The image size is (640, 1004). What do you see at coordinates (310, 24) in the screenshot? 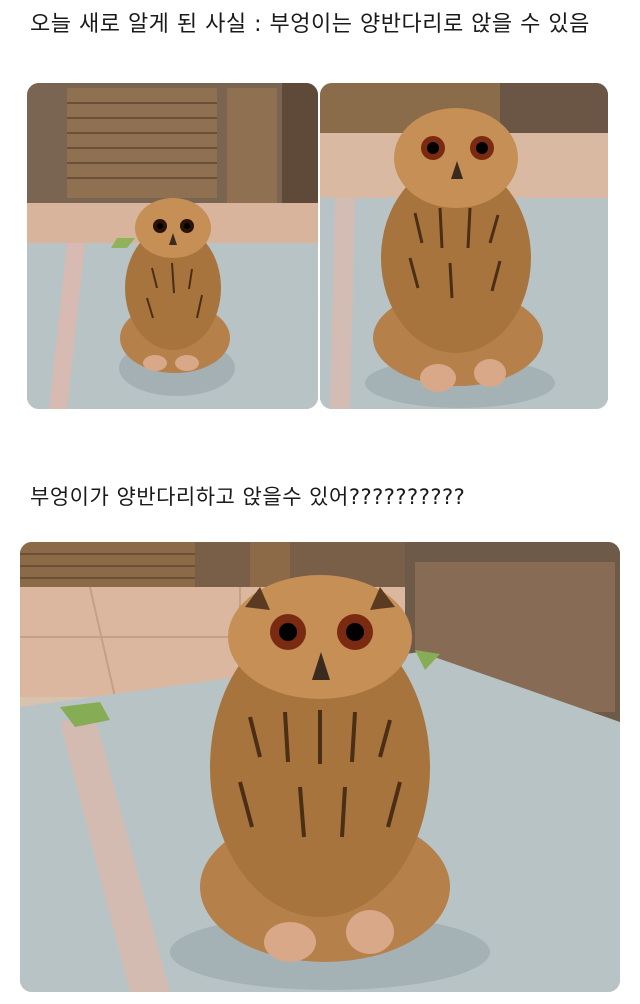
I see `top-caption: 오늘 새로 알게 된 사실 : 부엉이는 양반다리로 앉을 수 있음` at bounding box center [310, 24].